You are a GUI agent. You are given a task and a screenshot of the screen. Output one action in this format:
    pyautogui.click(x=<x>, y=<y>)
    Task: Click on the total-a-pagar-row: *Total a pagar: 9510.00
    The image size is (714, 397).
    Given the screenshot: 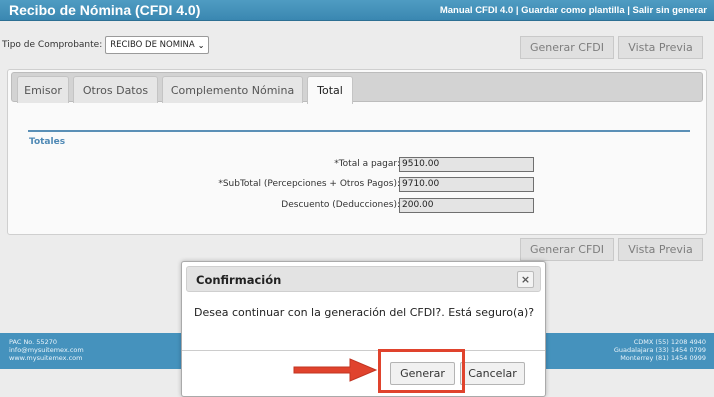 What is the action you would take?
    pyautogui.click(x=358, y=164)
    